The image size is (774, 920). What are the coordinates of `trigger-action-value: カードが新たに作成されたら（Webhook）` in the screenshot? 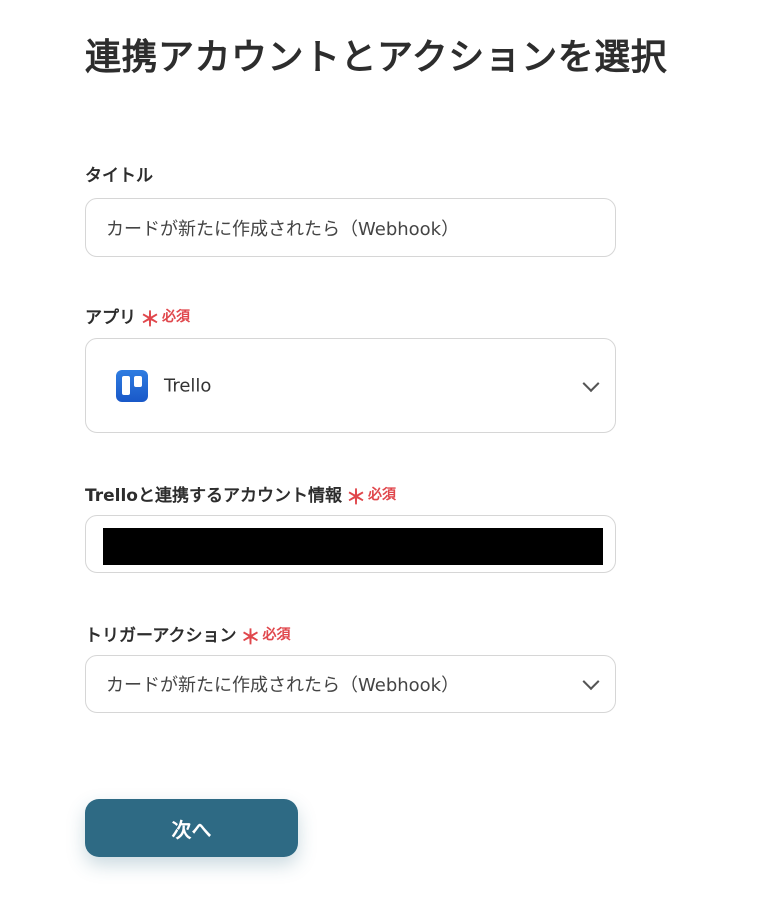 It's located at (283, 685).